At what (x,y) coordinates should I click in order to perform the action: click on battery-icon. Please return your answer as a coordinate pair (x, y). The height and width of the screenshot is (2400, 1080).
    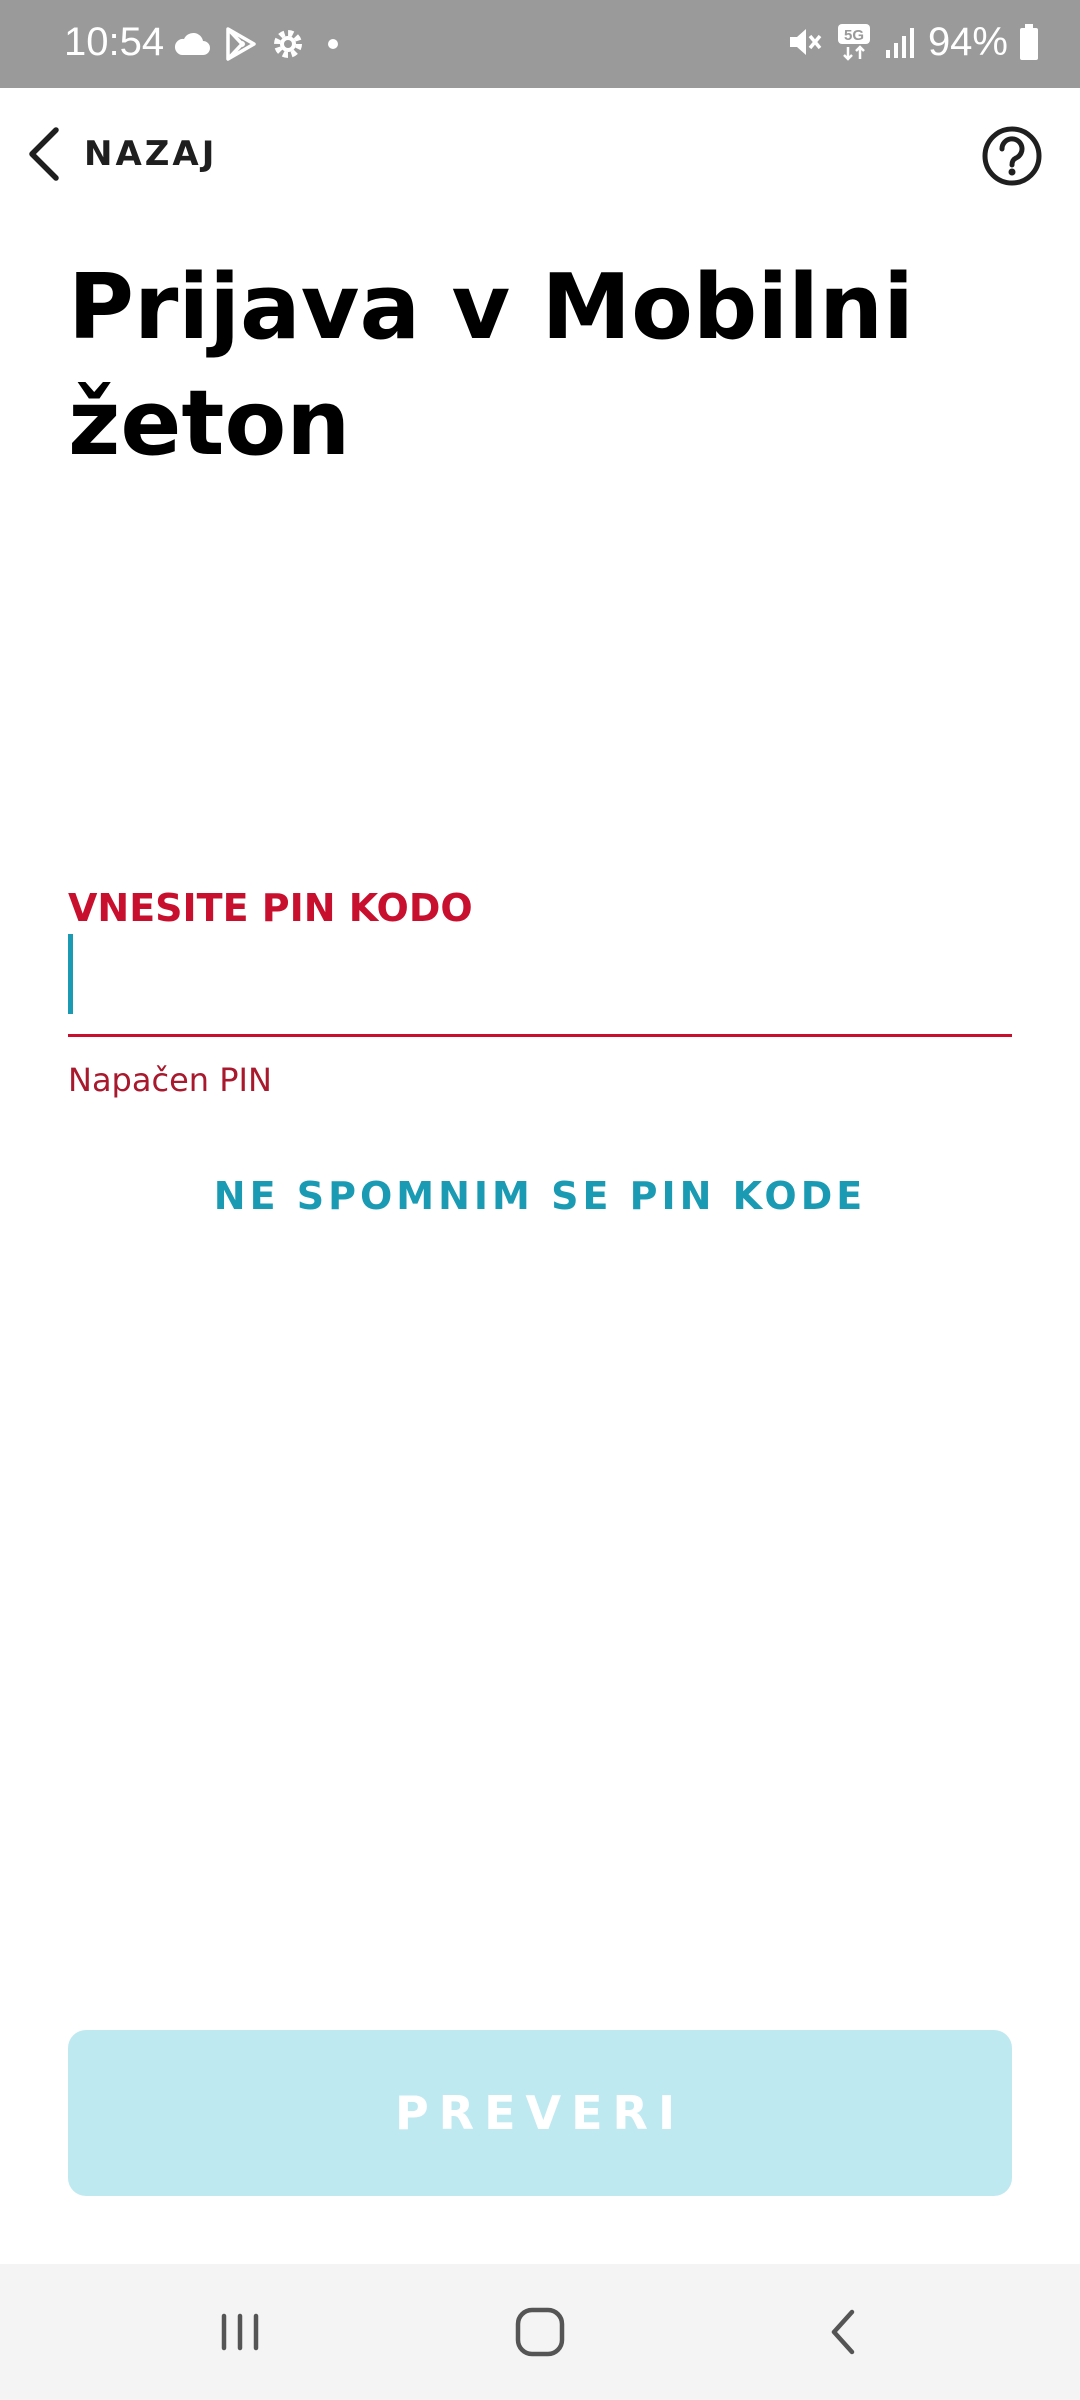
    Looking at the image, I should click on (1029, 42).